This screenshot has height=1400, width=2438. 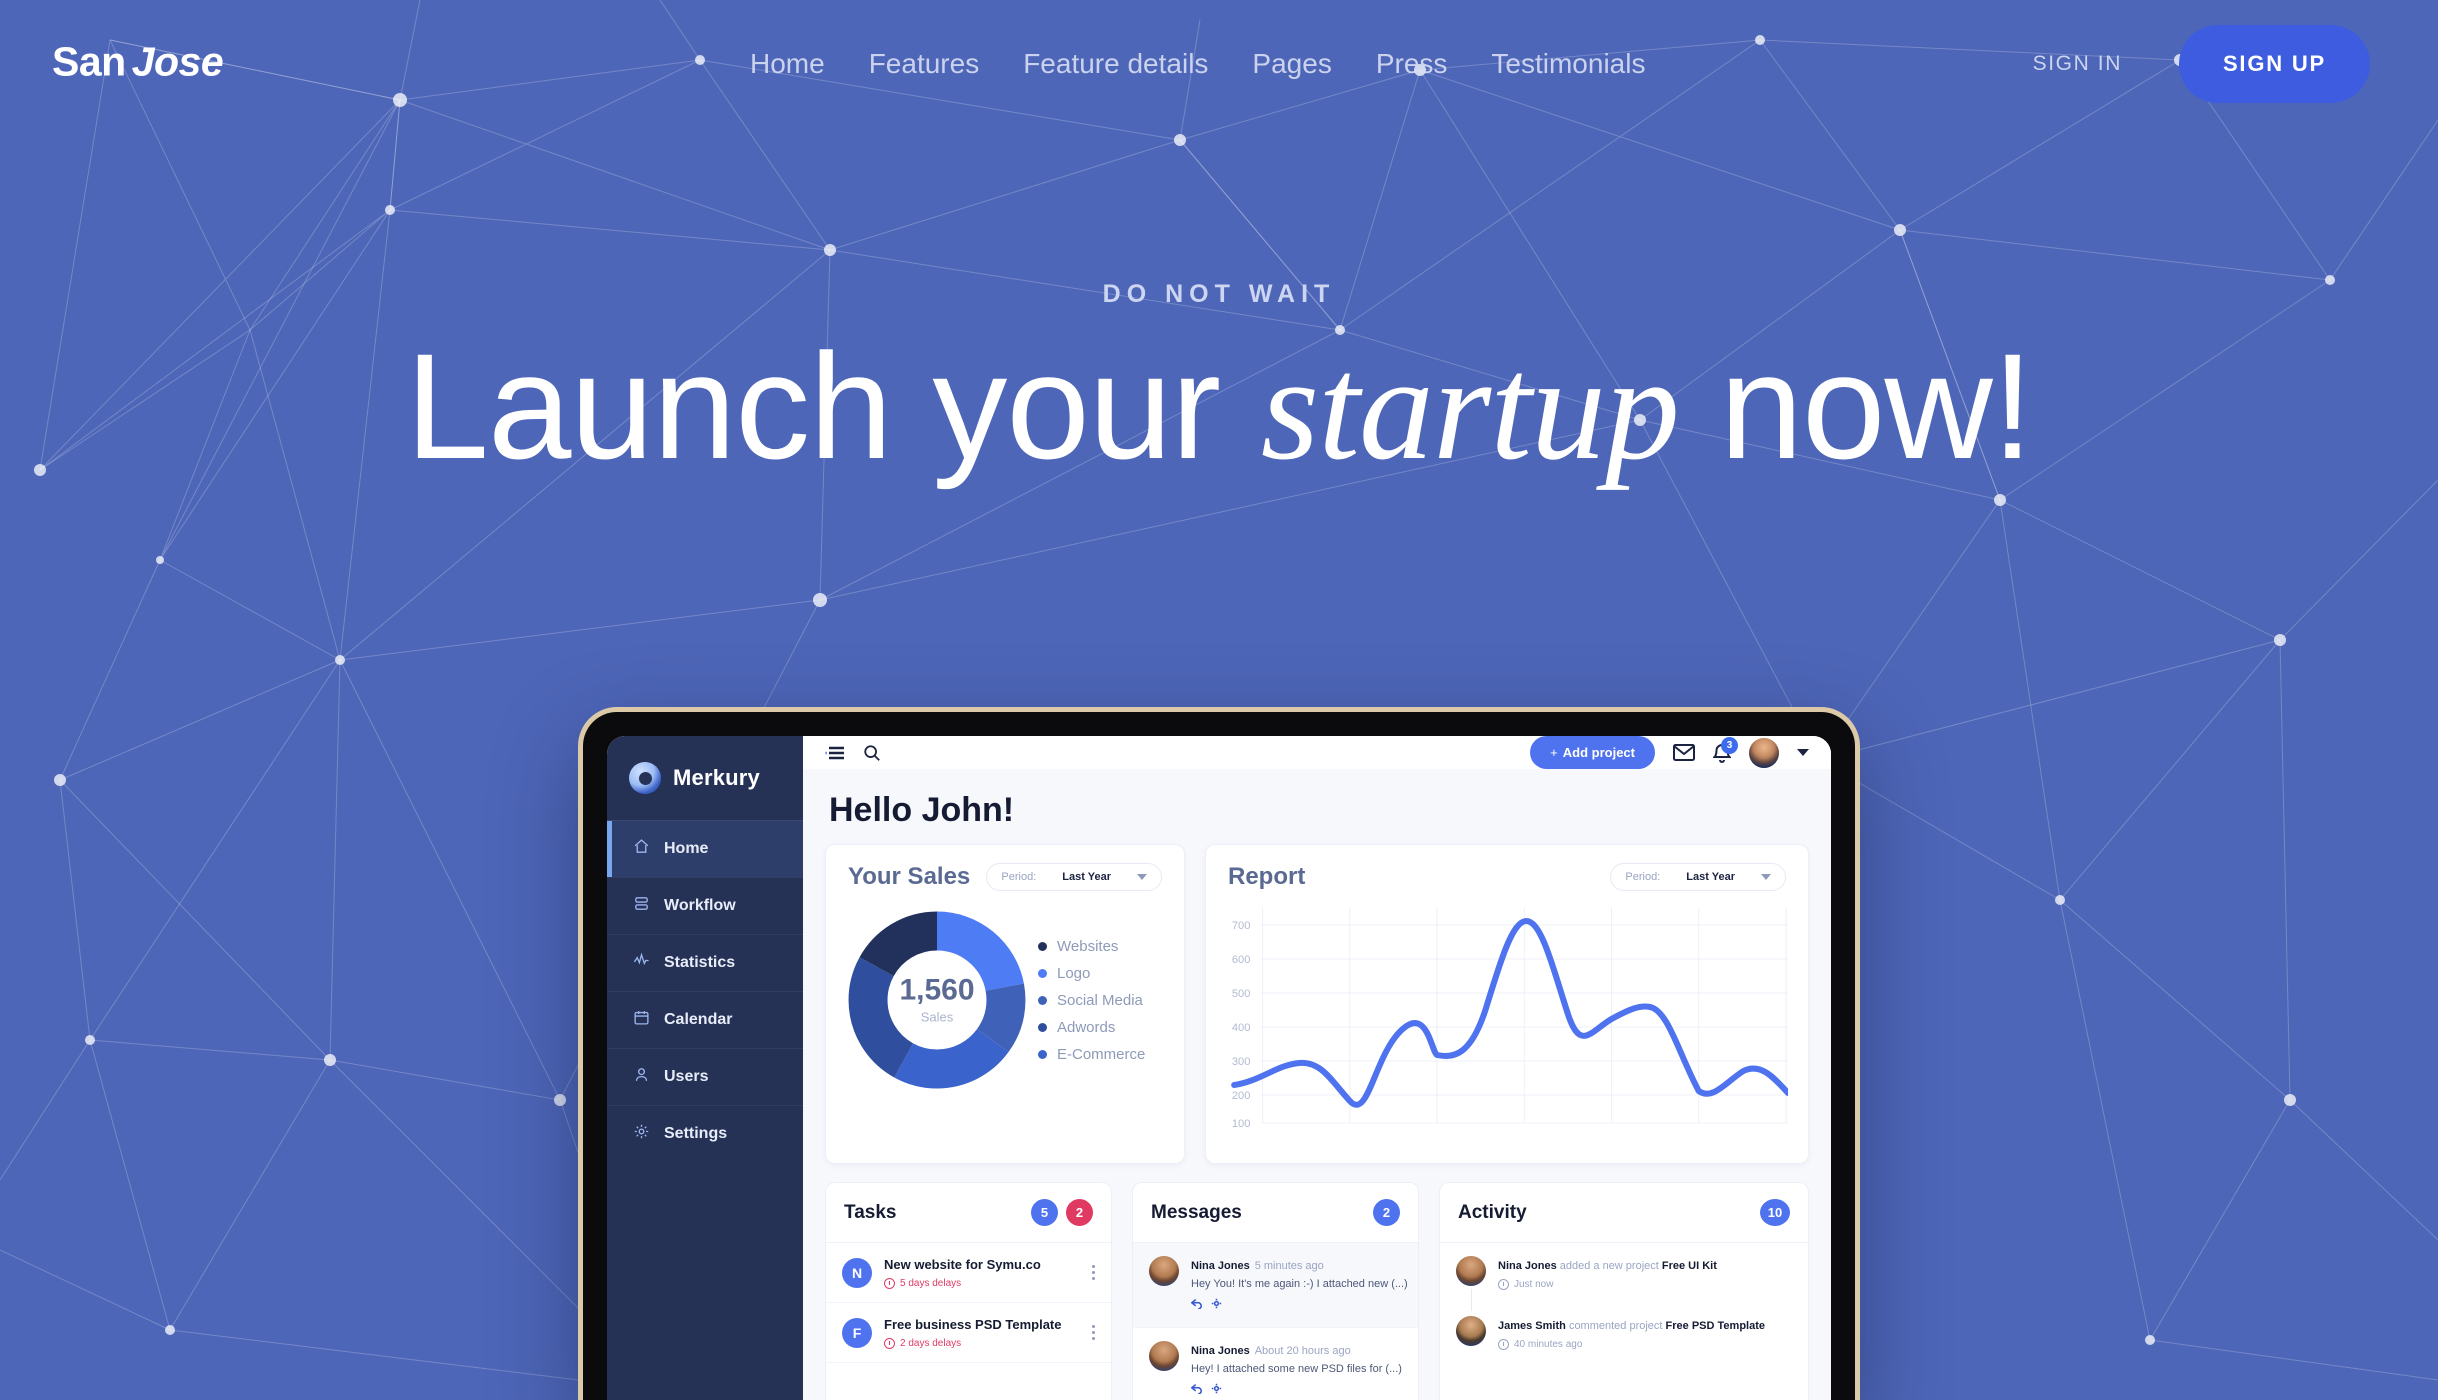 What do you see at coordinates (870, 1212) in the screenshot?
I see `tasks-title: Tasks` at bounding box center [870, 1212].